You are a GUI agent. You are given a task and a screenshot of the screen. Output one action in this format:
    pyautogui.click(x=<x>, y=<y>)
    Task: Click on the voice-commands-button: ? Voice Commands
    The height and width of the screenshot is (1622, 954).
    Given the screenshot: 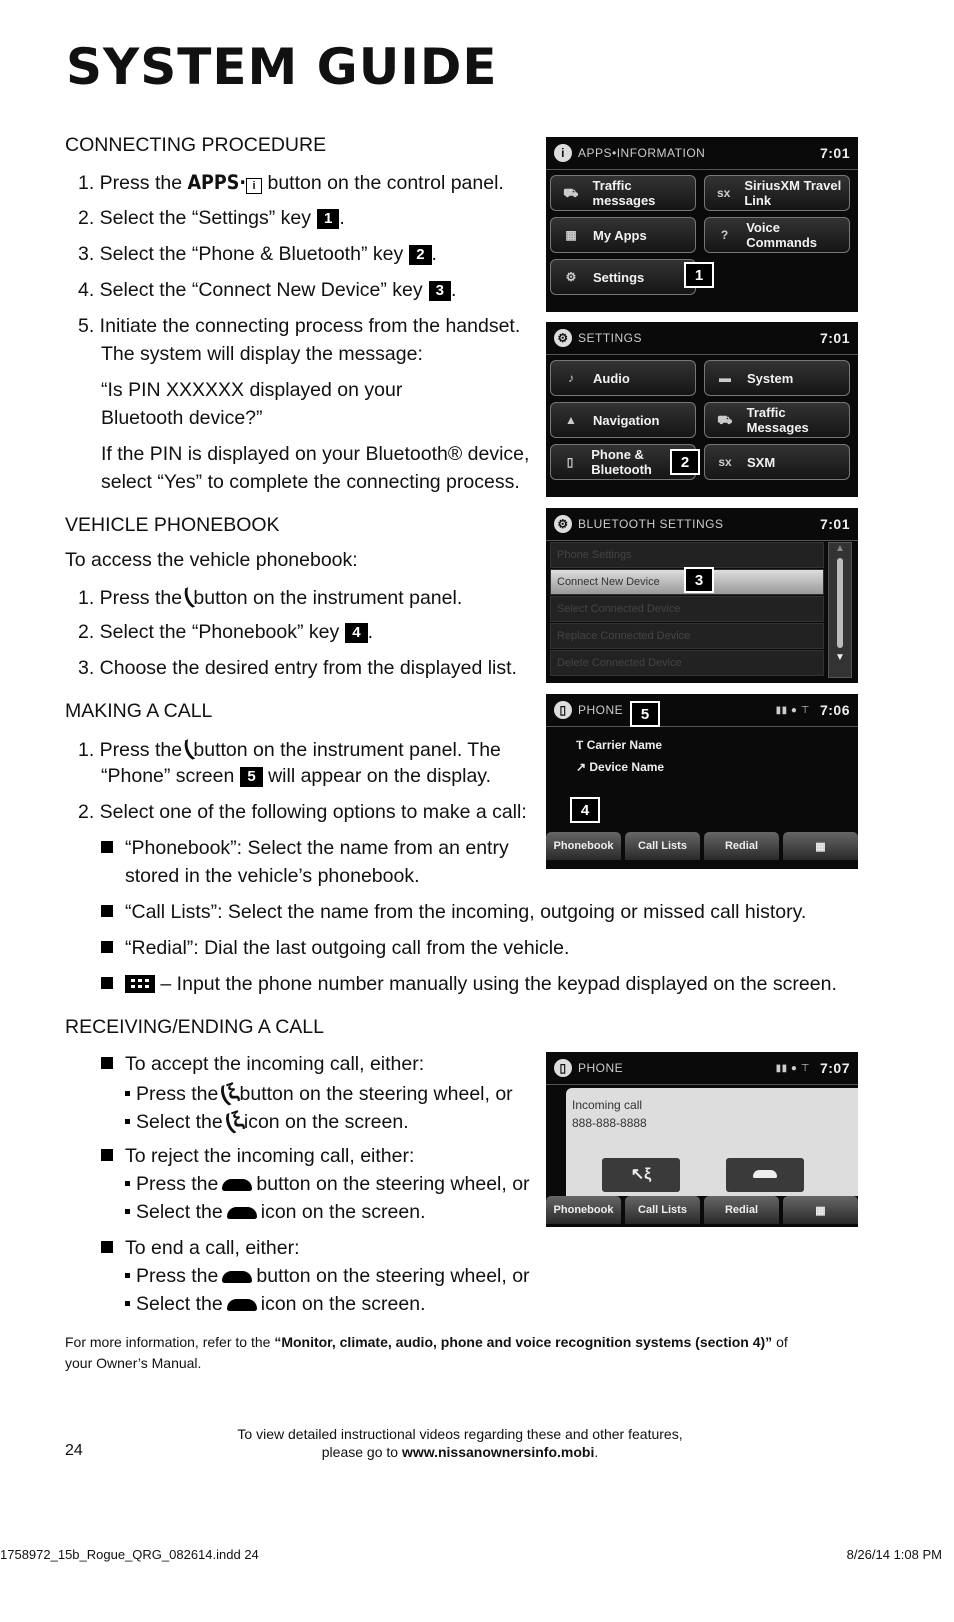 What is the action you would take?
    pyautogui.click(x=777, y=235)
    